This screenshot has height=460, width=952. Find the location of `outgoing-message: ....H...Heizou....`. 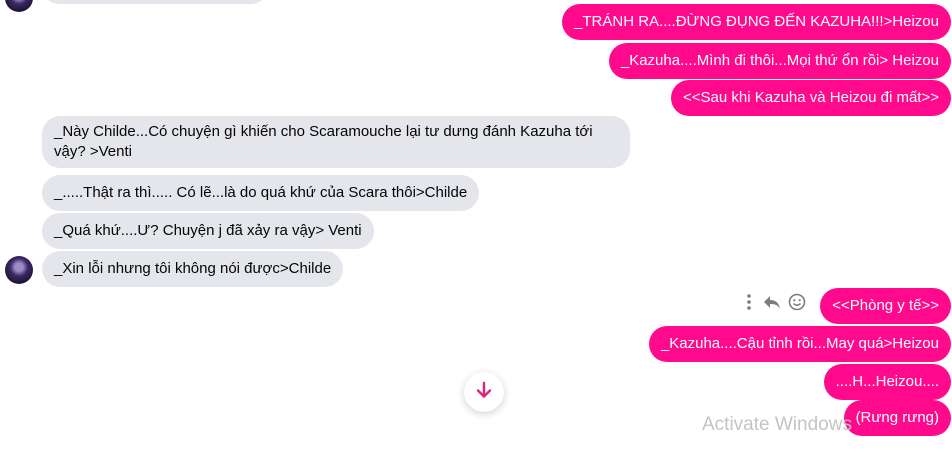

outgoing-message: ....H...Heizou.... is located at coordinates (887, 382).